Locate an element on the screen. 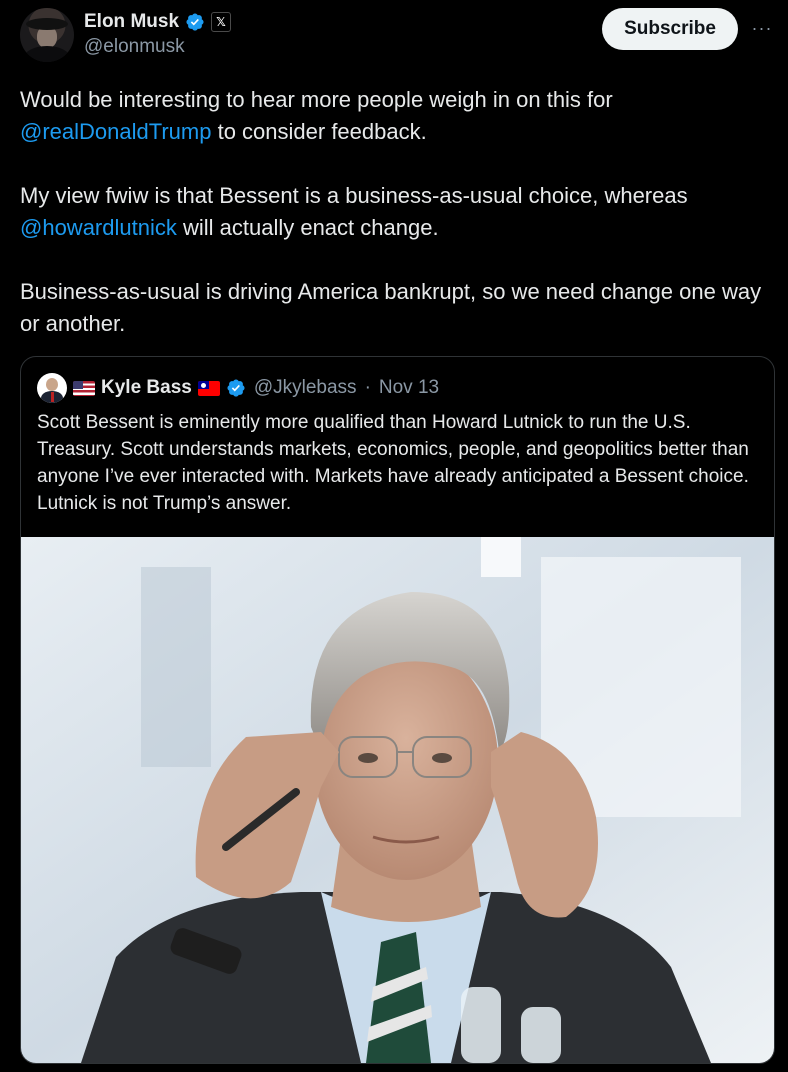 The width and height of the screenshot is (788, 1072). left-eye is located at coordinates (368, 758).